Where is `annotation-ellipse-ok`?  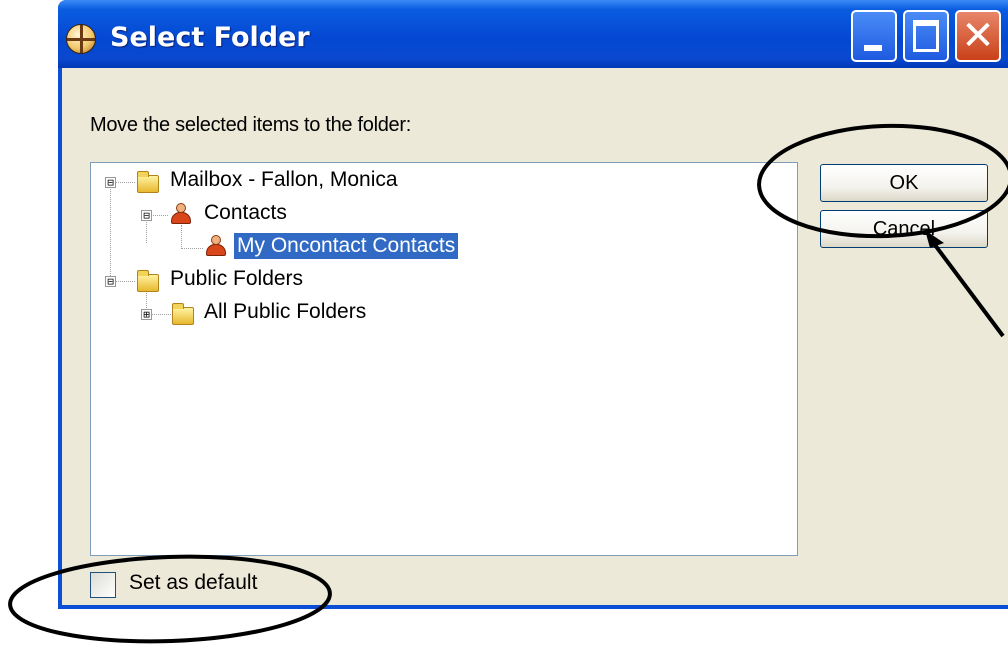
annotation-ellipse-ok is located at coordinates (882, 181).